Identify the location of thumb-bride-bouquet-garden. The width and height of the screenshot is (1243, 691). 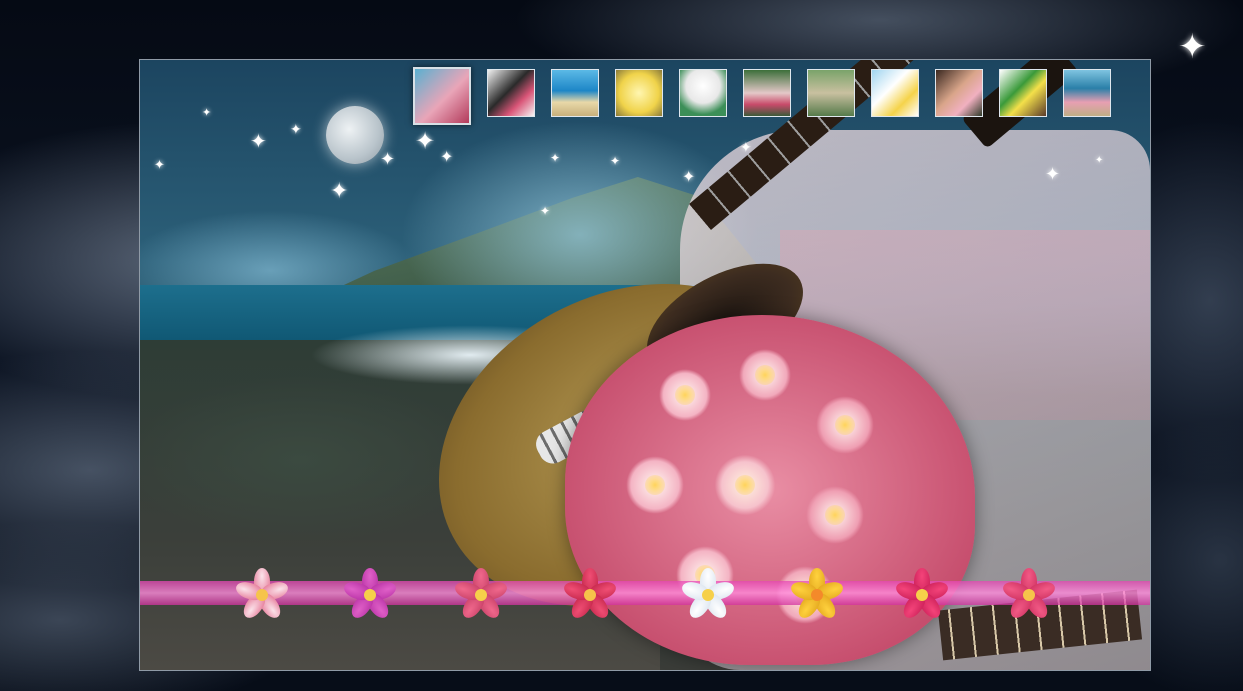
(767, 93).